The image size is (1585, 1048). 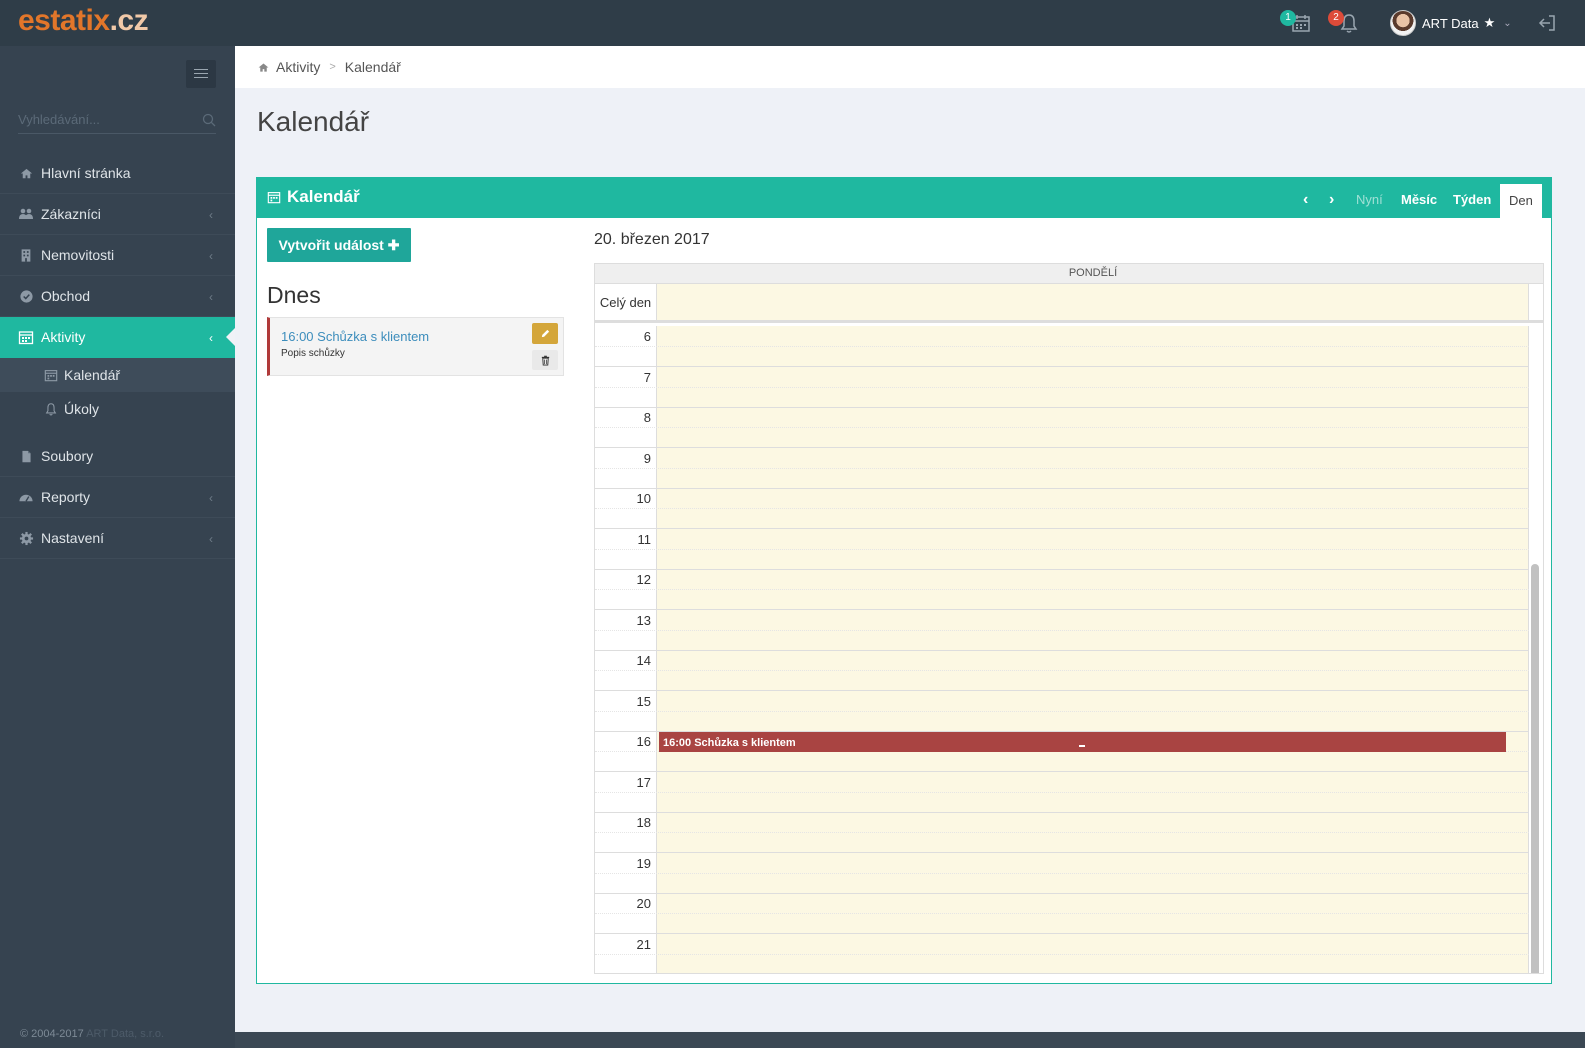 What do you see at coordinates (910, 1040) in the screenshot?
I see `footer-strip` at bounding box center [910, 1040].